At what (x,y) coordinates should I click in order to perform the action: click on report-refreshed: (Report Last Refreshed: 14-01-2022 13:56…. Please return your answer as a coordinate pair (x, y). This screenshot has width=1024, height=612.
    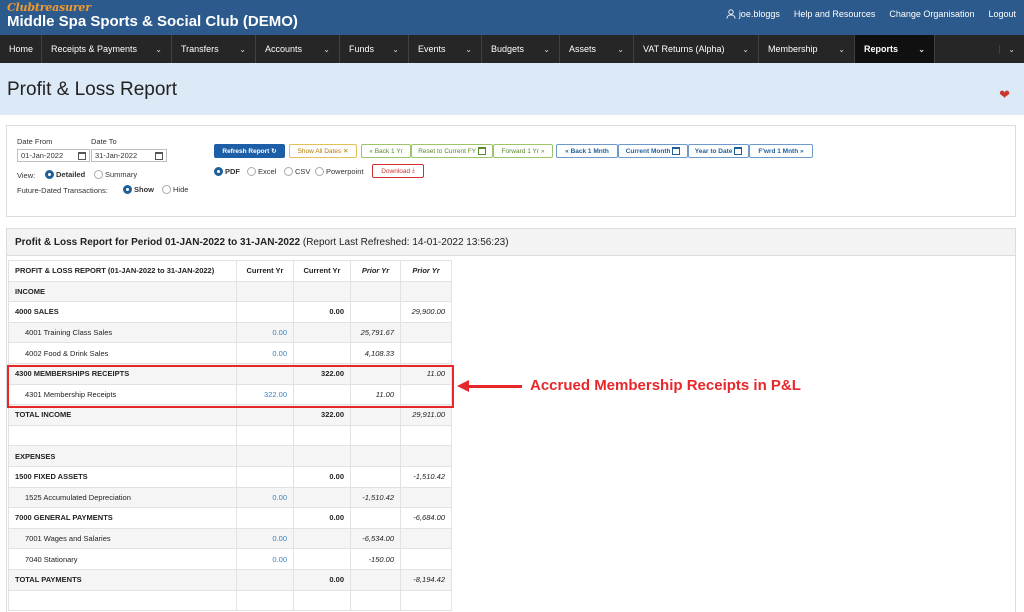
    Looking at the image, I should click on (405, 242).